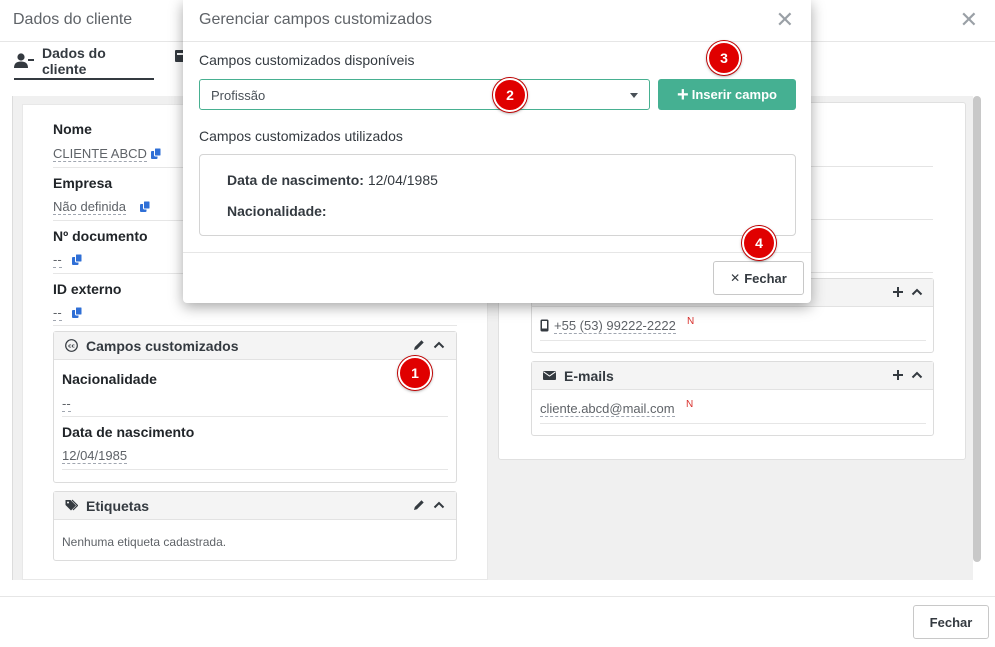 The width and height of the screenshot is (995, 647). What do you see at coordinates (615, 326) in the screenshot?
I see `phone-number: +55 (53) 99222-2222` at bounding box center [615, 326].